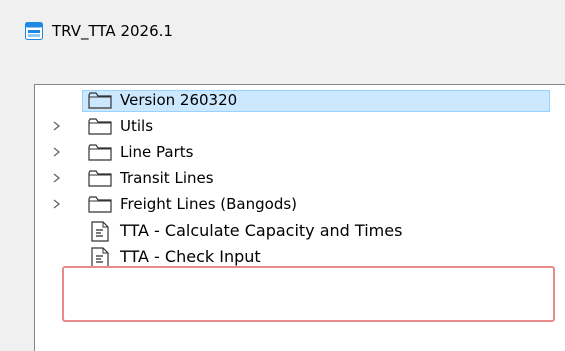  Describe the element at coordinates (167, 178) in the screenshot. I see `tree-item-label: Transit Lines` at that location.